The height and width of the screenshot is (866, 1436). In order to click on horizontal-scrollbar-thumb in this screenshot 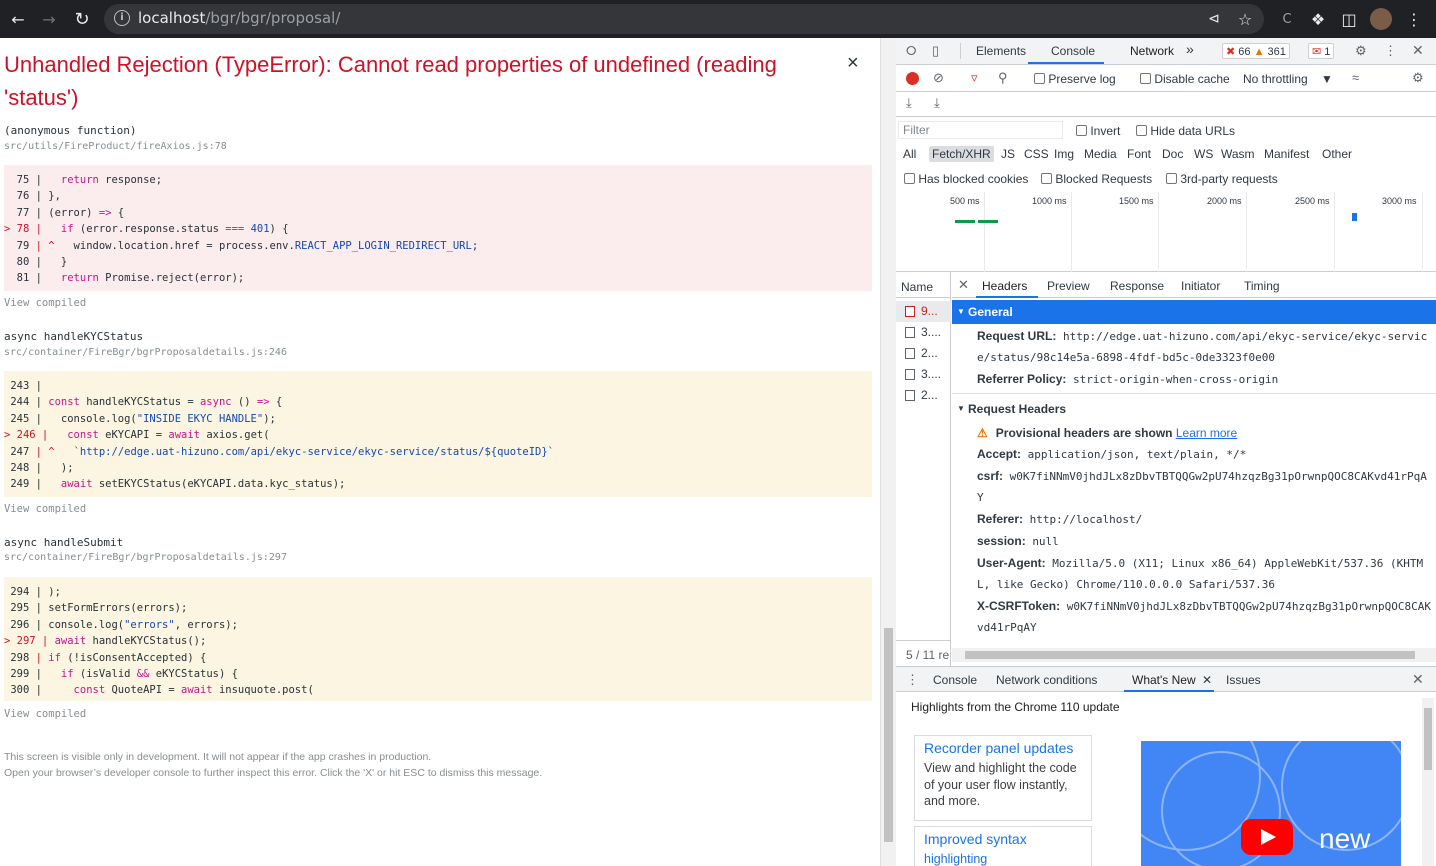, I will do `click(1190, 655)`.